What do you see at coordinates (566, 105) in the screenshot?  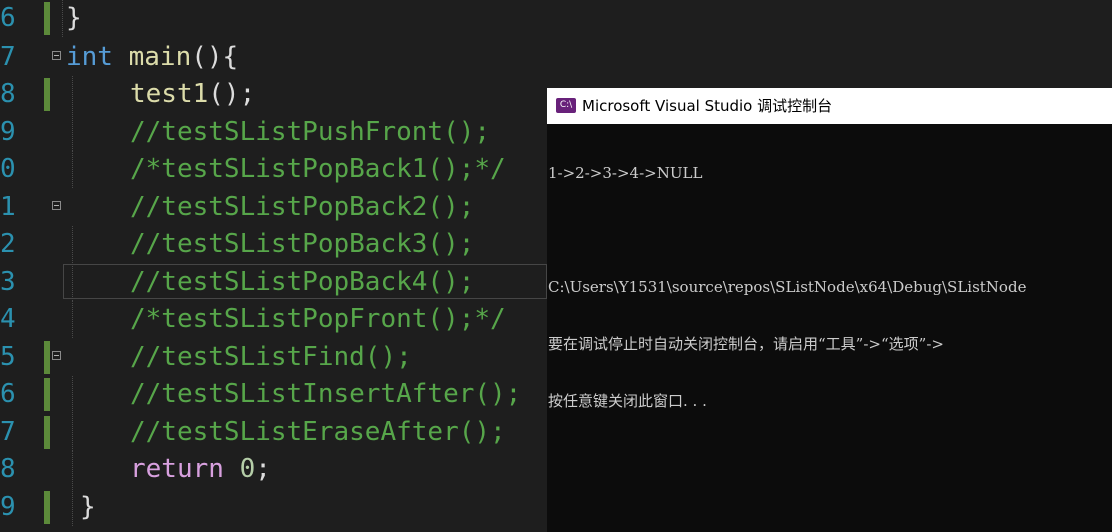 I see `visual-studio-console-icon: C:\` at bounding box center [566, 105].